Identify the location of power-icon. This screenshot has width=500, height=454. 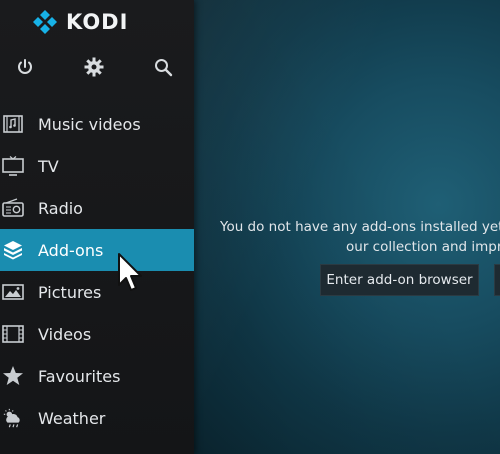
(25, 67).